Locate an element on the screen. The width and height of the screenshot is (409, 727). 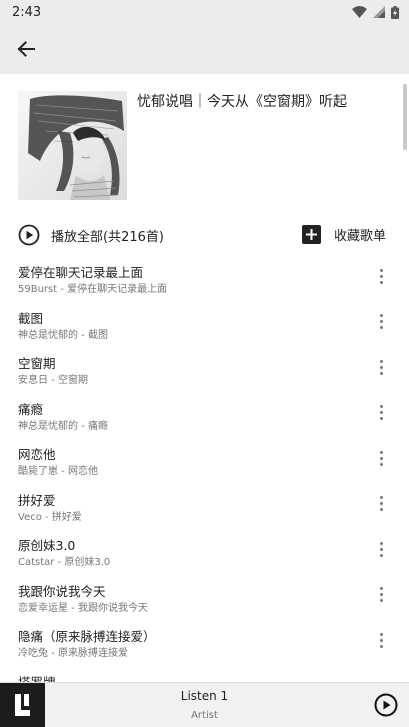
song-subtitle: 安息日 - 空窗期 is located at coordinates (53, 380).